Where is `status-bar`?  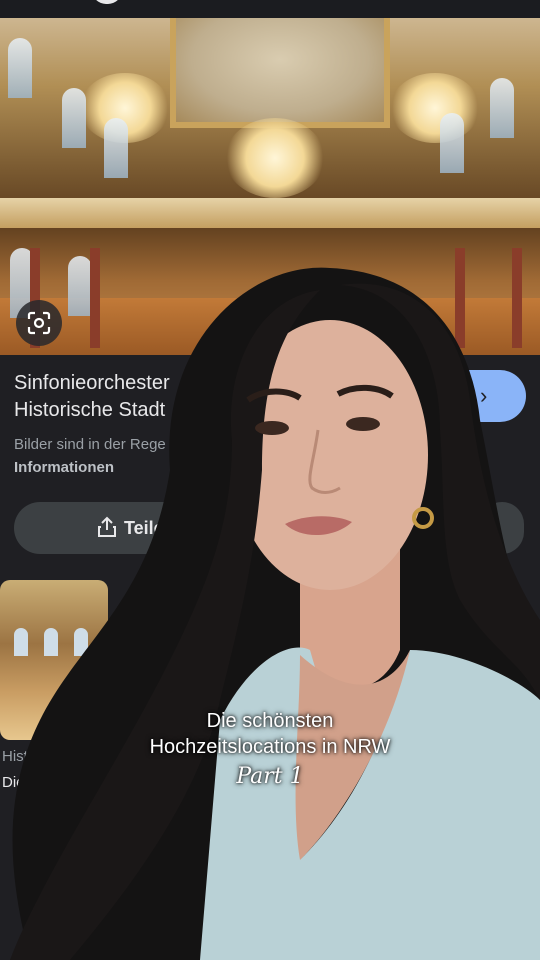 status-bar is located at coordinates (270, 9).